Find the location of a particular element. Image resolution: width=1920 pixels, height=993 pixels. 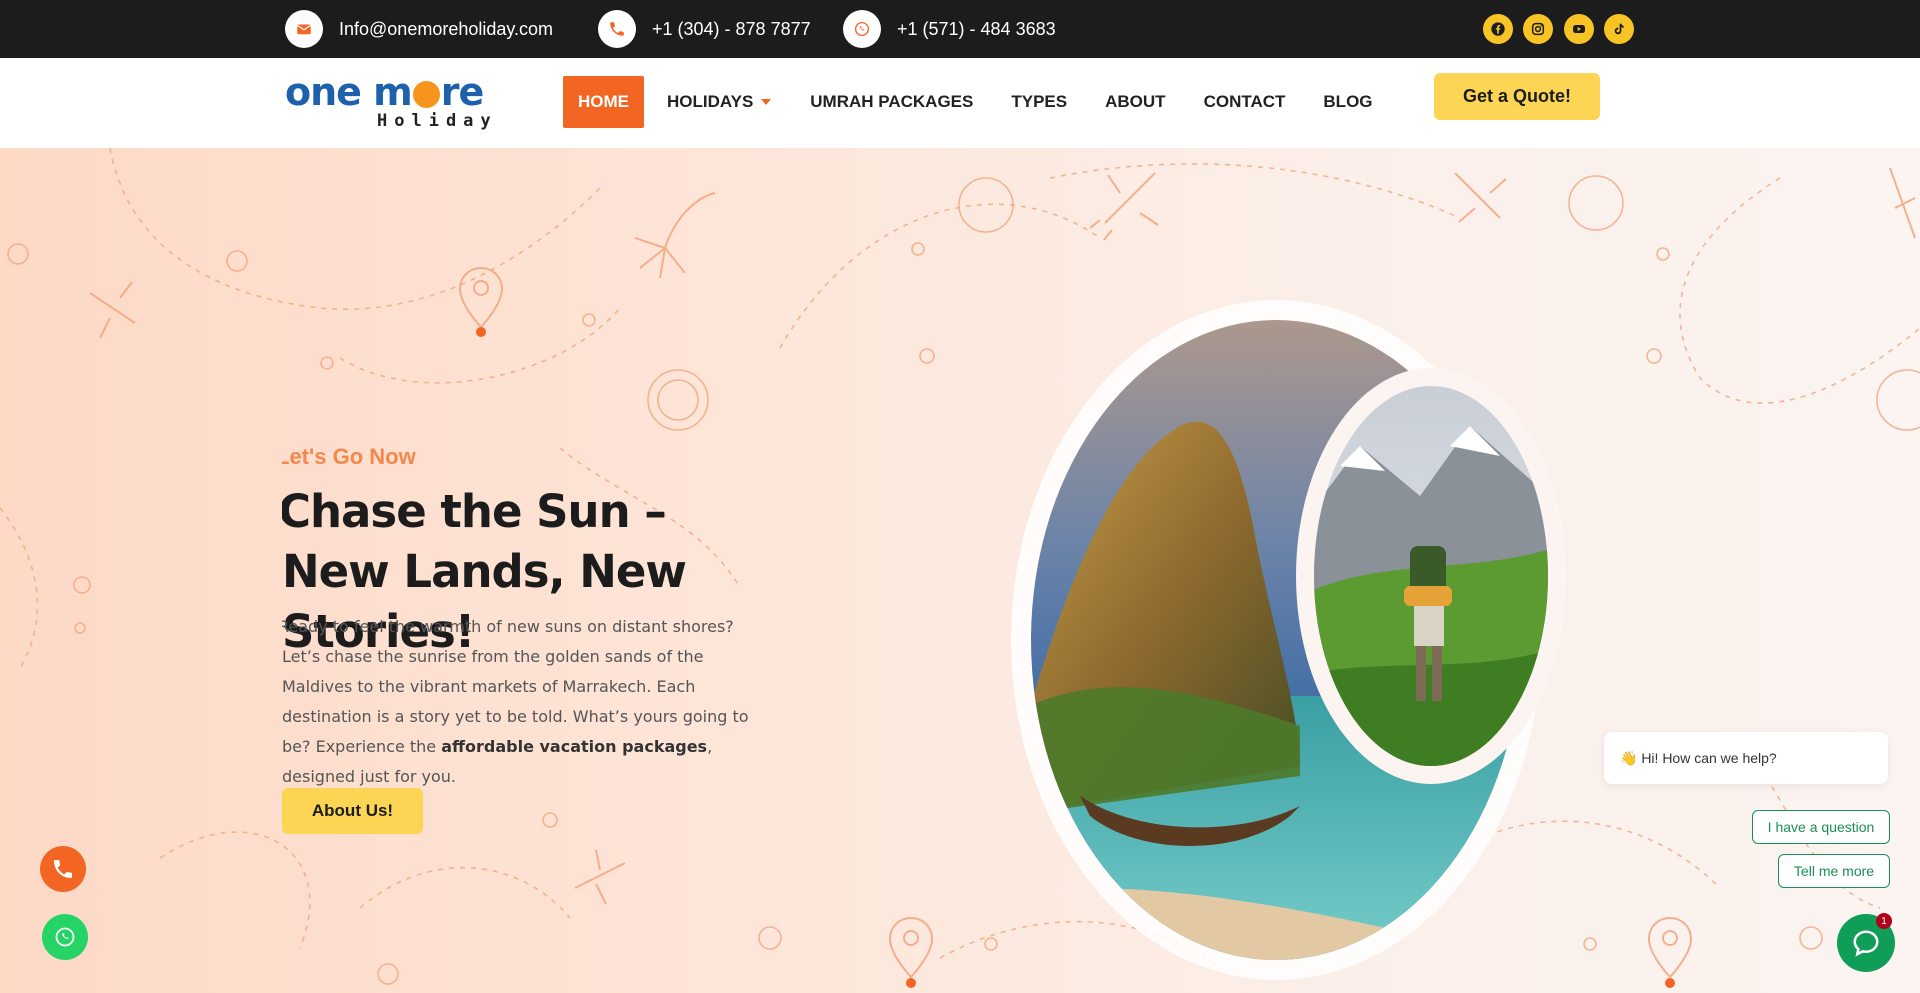

logo-wordmark: one m re is located at coordinates (384, 92).